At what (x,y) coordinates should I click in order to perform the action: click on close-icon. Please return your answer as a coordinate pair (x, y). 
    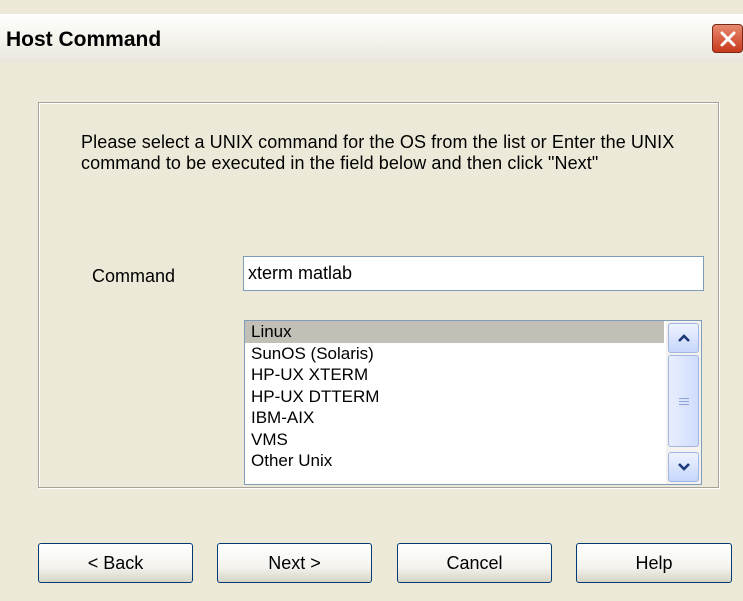
    Looking at the image, I should click on (727, 38).